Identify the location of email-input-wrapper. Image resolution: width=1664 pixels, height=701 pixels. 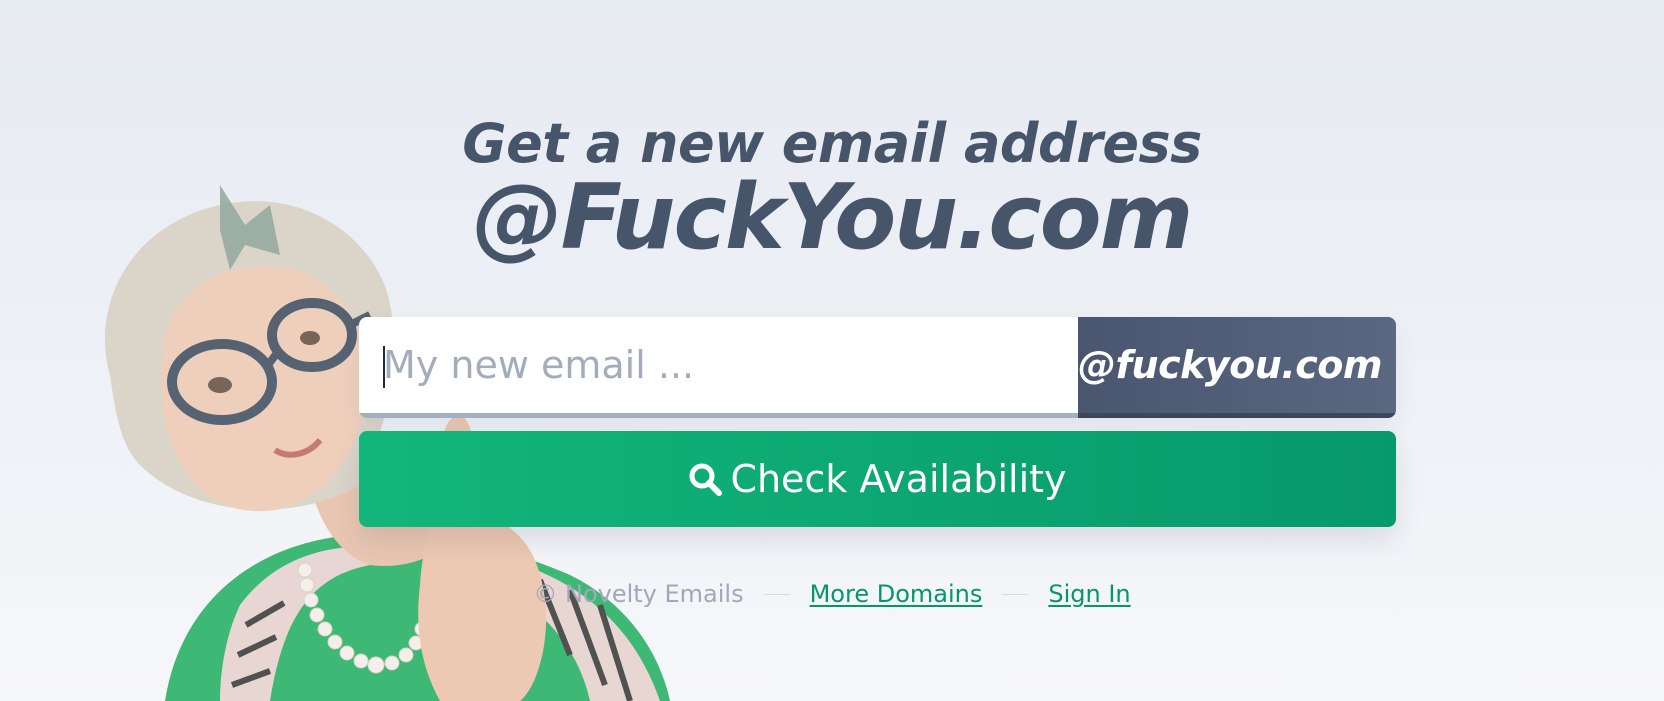
(718, 367).